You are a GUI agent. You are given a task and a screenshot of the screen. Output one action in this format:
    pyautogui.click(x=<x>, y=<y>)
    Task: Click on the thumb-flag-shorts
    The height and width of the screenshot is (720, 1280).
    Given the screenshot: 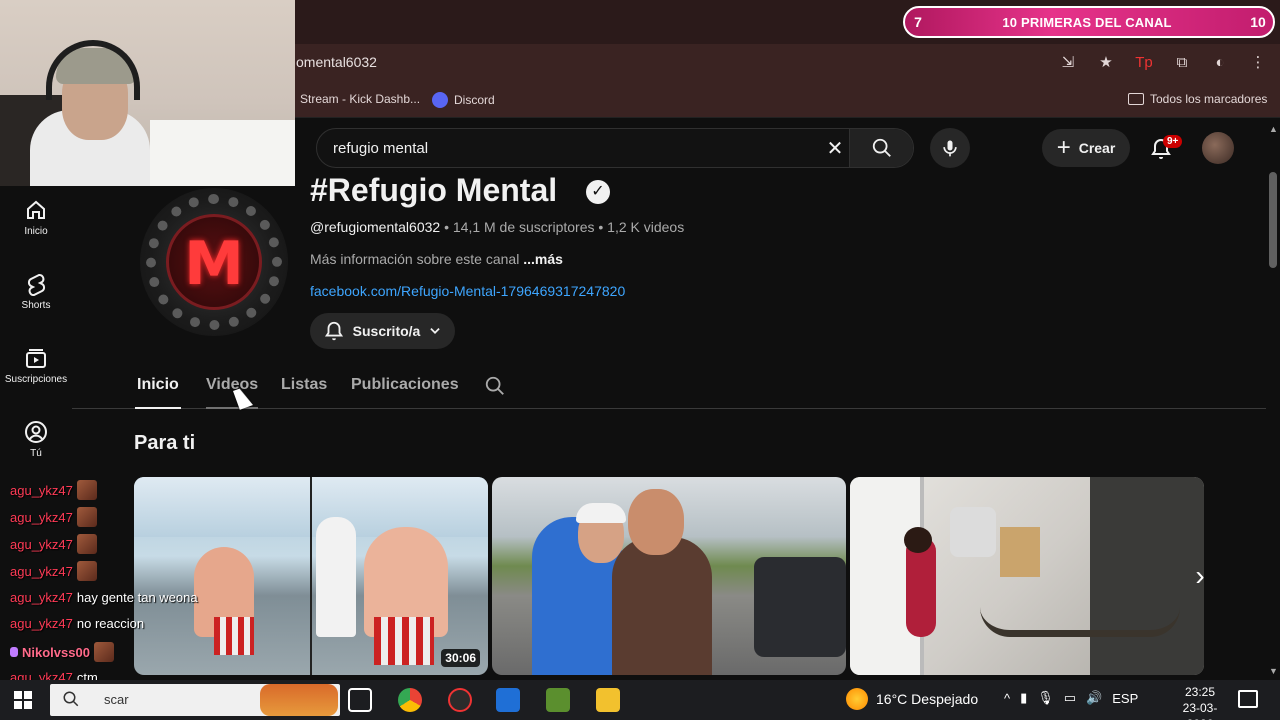 What is the action you would take?
    pyautogui.click(x=234, y=636)
    